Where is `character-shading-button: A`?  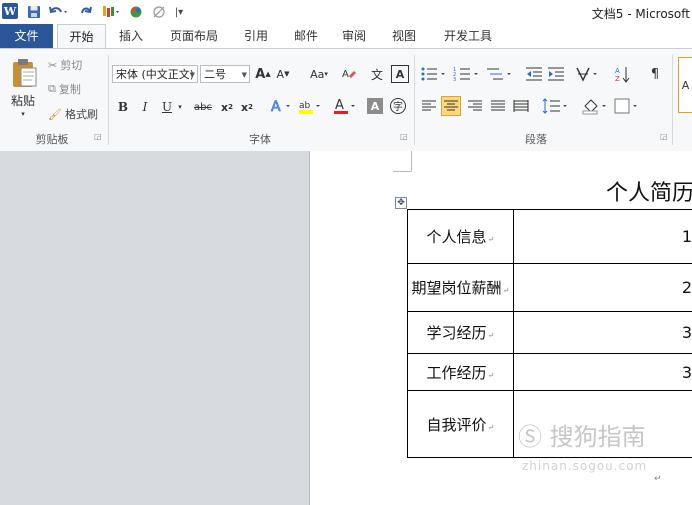 character-shading-button: A is located at coordinates (375, 106).